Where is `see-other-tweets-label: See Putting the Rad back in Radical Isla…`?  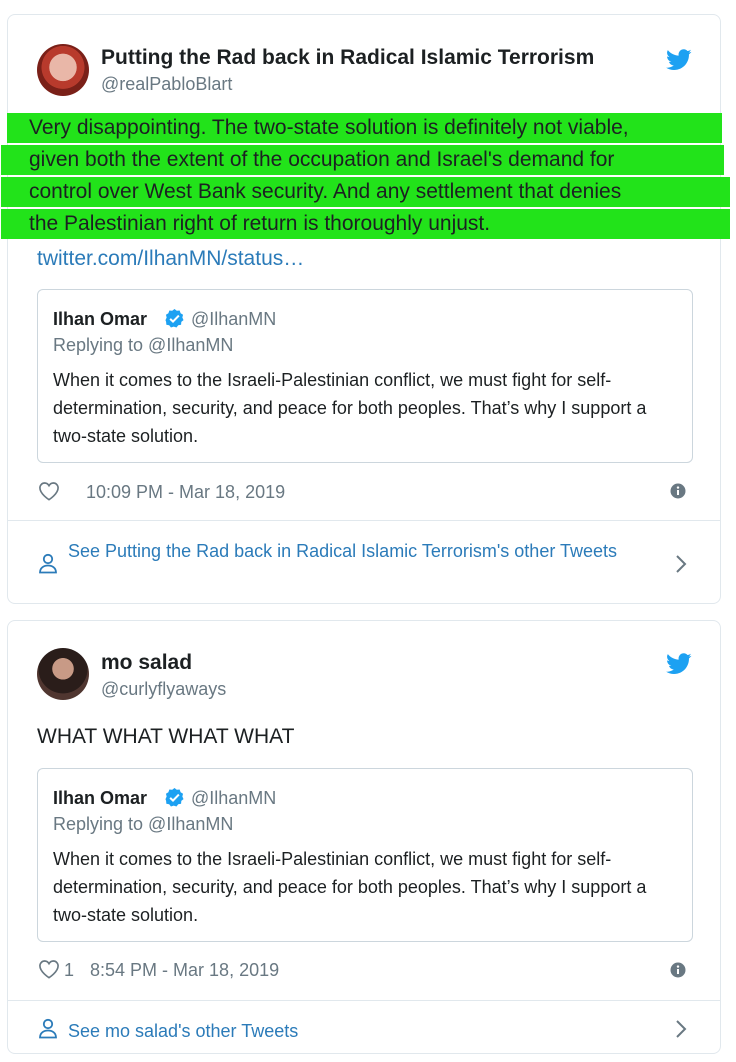
see-other-tweets-label: See Putting the Rad back in Radical Isla… is located at coordinates (348, 551).